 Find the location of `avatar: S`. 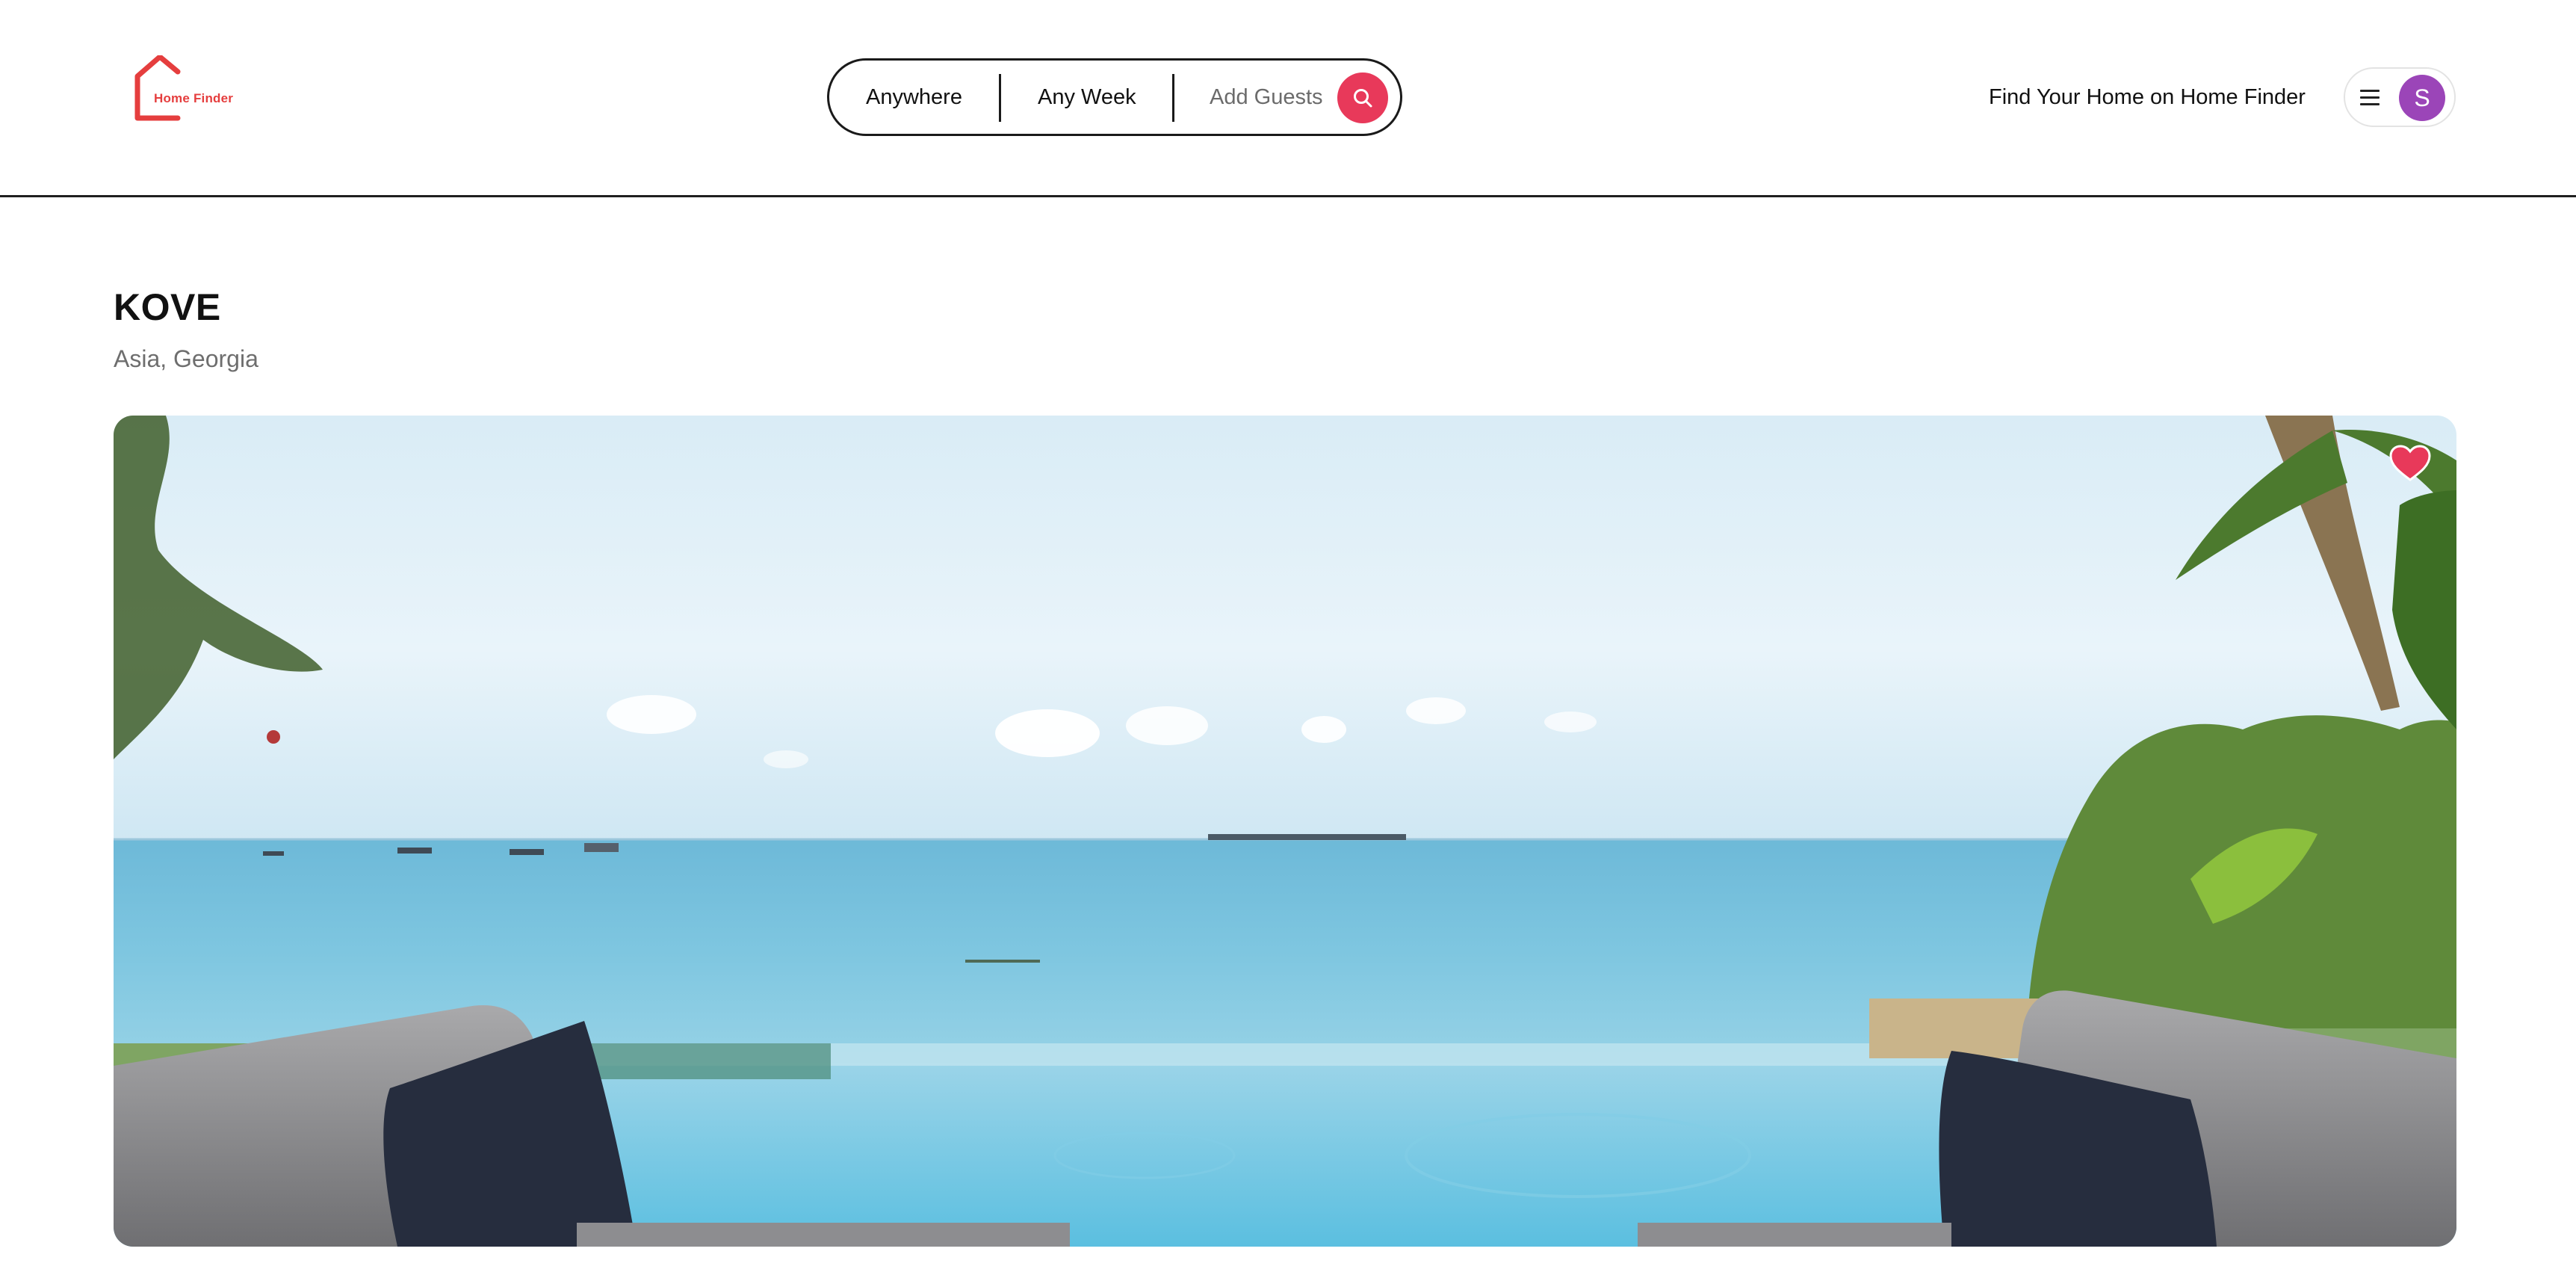

avatar: S is located at coordinates (2422, 98).